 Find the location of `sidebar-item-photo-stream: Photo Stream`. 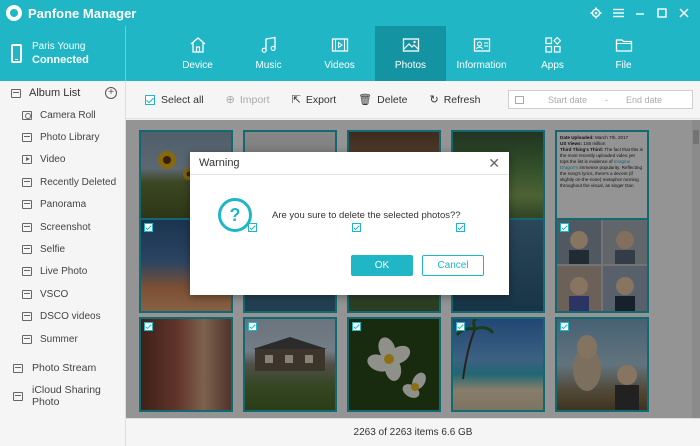

sidebar-item-photo-stream: Photo Stream is located at coordinates (62, 368).